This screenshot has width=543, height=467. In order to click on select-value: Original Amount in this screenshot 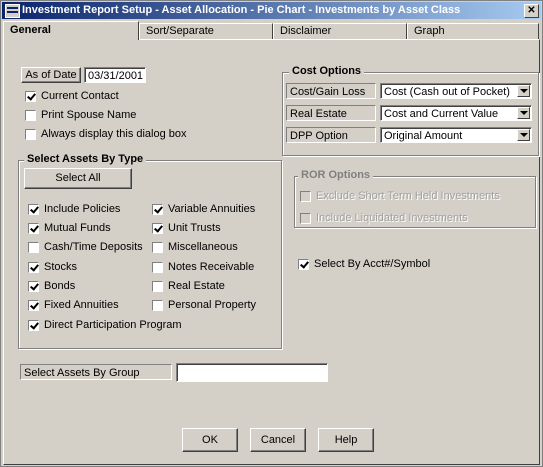, I will do `click(423, 136)`.